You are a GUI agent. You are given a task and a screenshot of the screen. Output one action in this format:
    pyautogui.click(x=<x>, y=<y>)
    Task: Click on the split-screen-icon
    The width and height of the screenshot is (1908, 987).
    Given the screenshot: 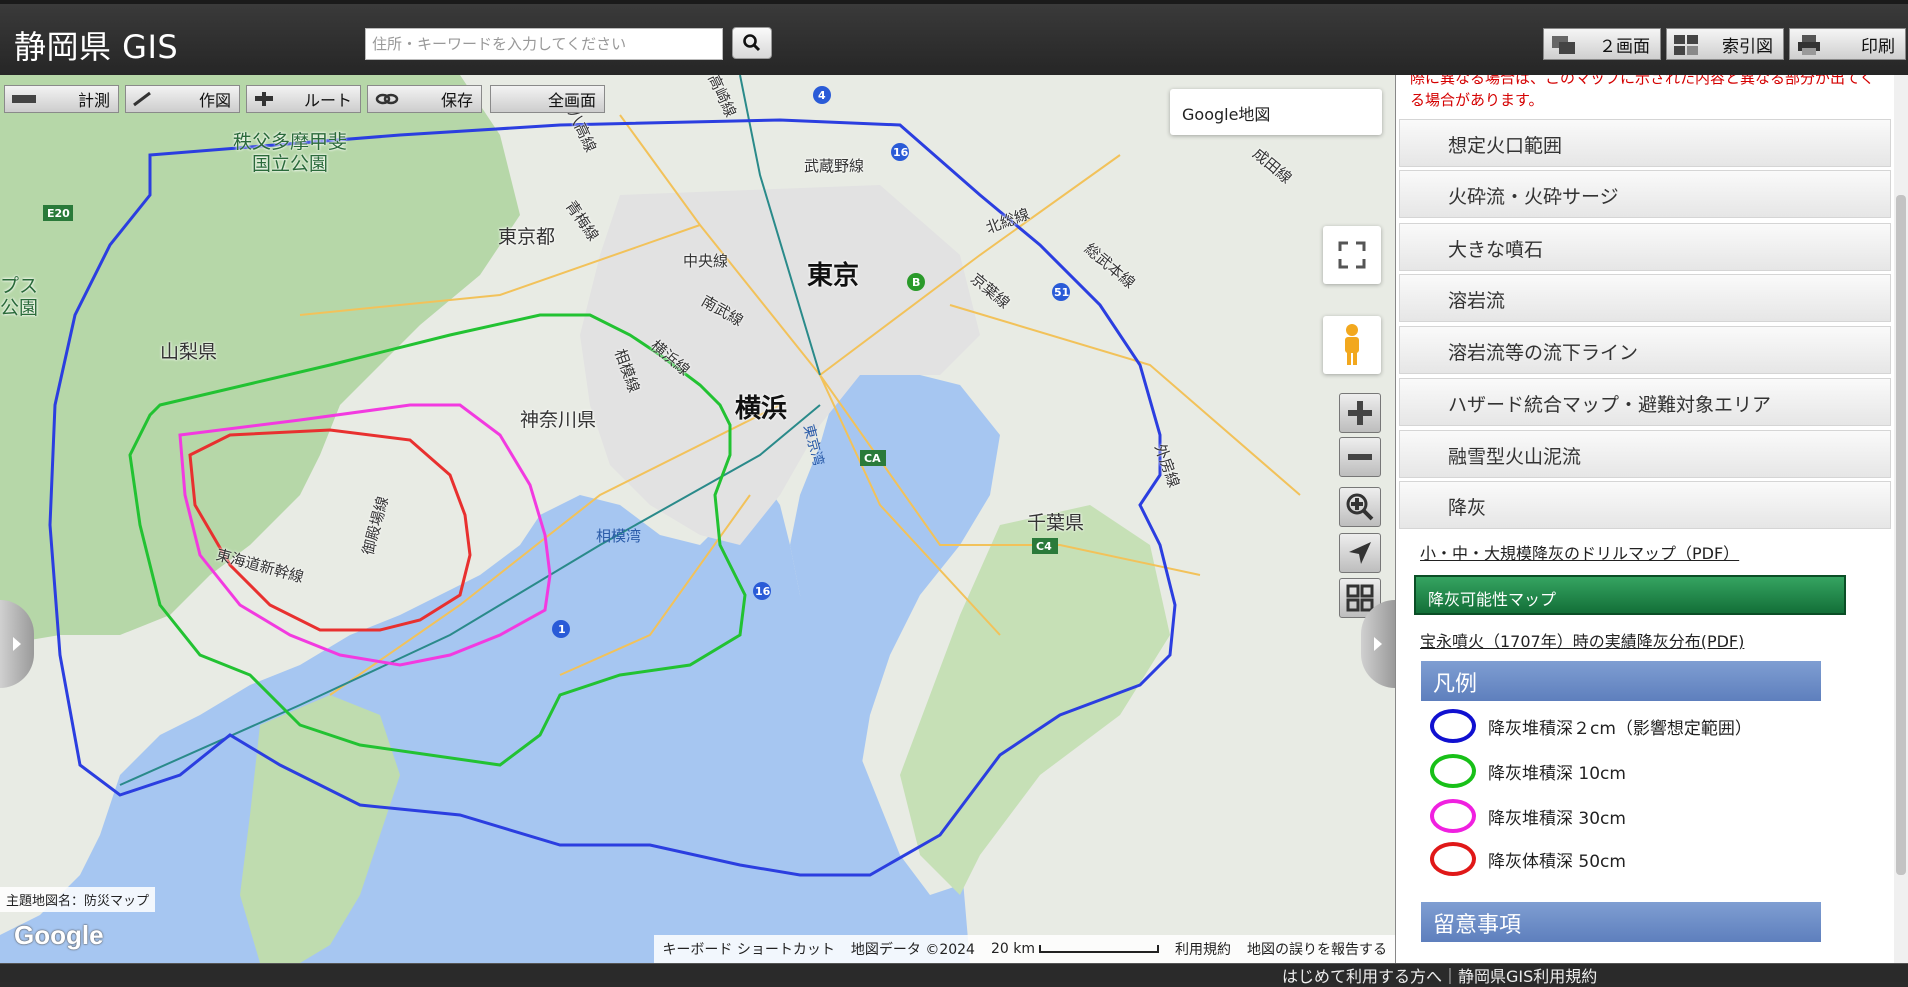 What is the action you would take?
    pyautogui.click(x=1563, y=45)
    